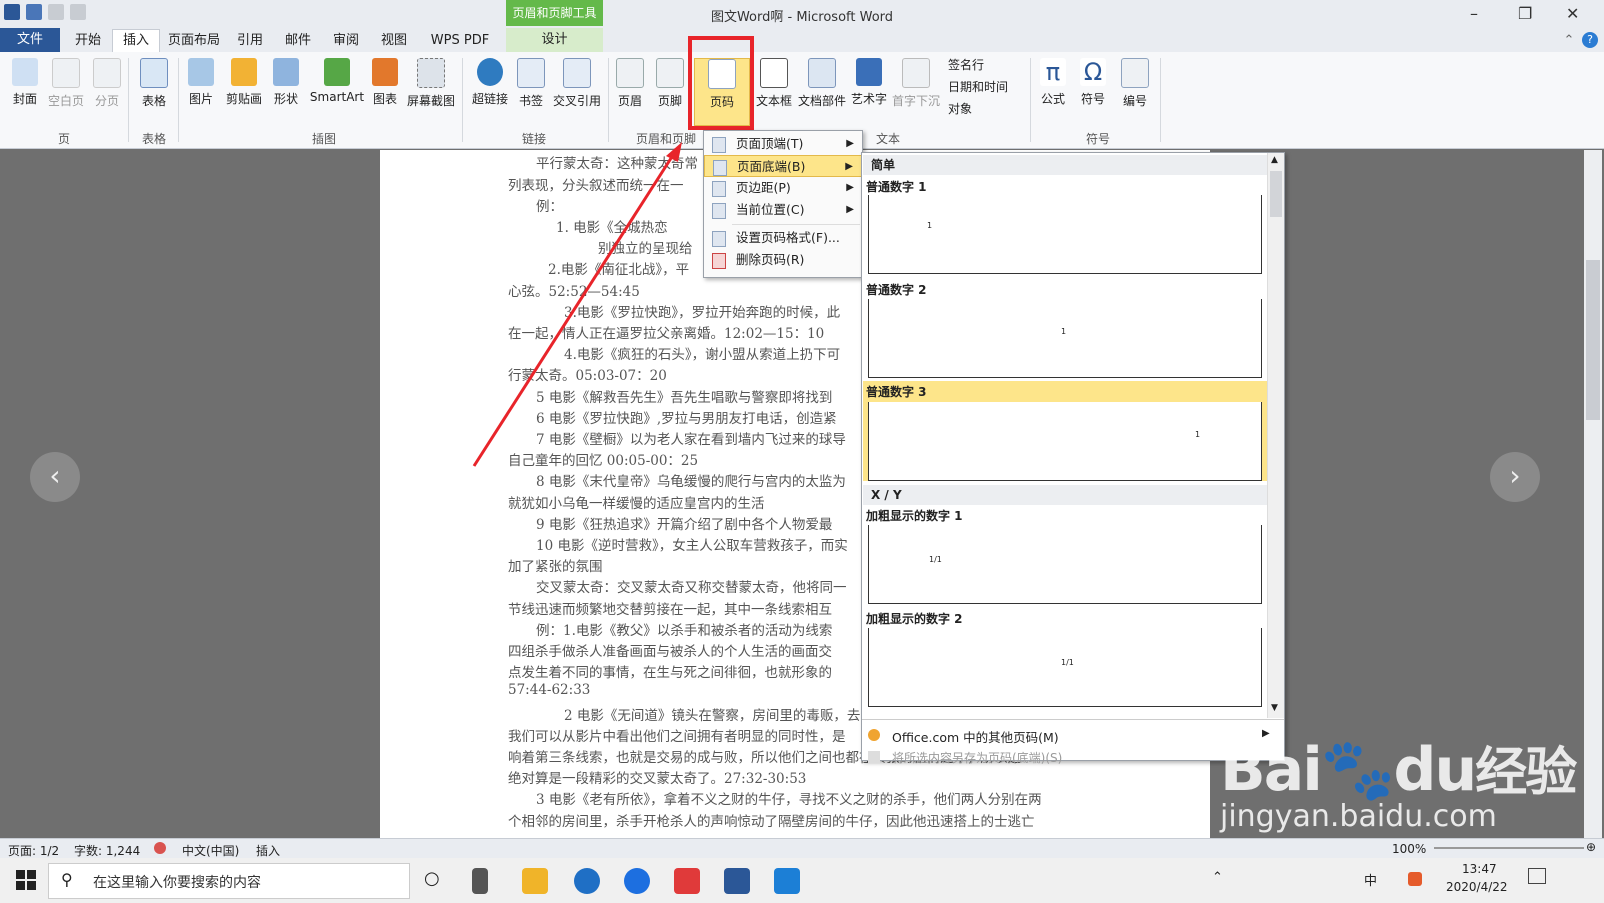  What do you see at coordinates (432, 878) in the screenshot?
I see `task-view-icon: ○` at bounding box center [432, 878].